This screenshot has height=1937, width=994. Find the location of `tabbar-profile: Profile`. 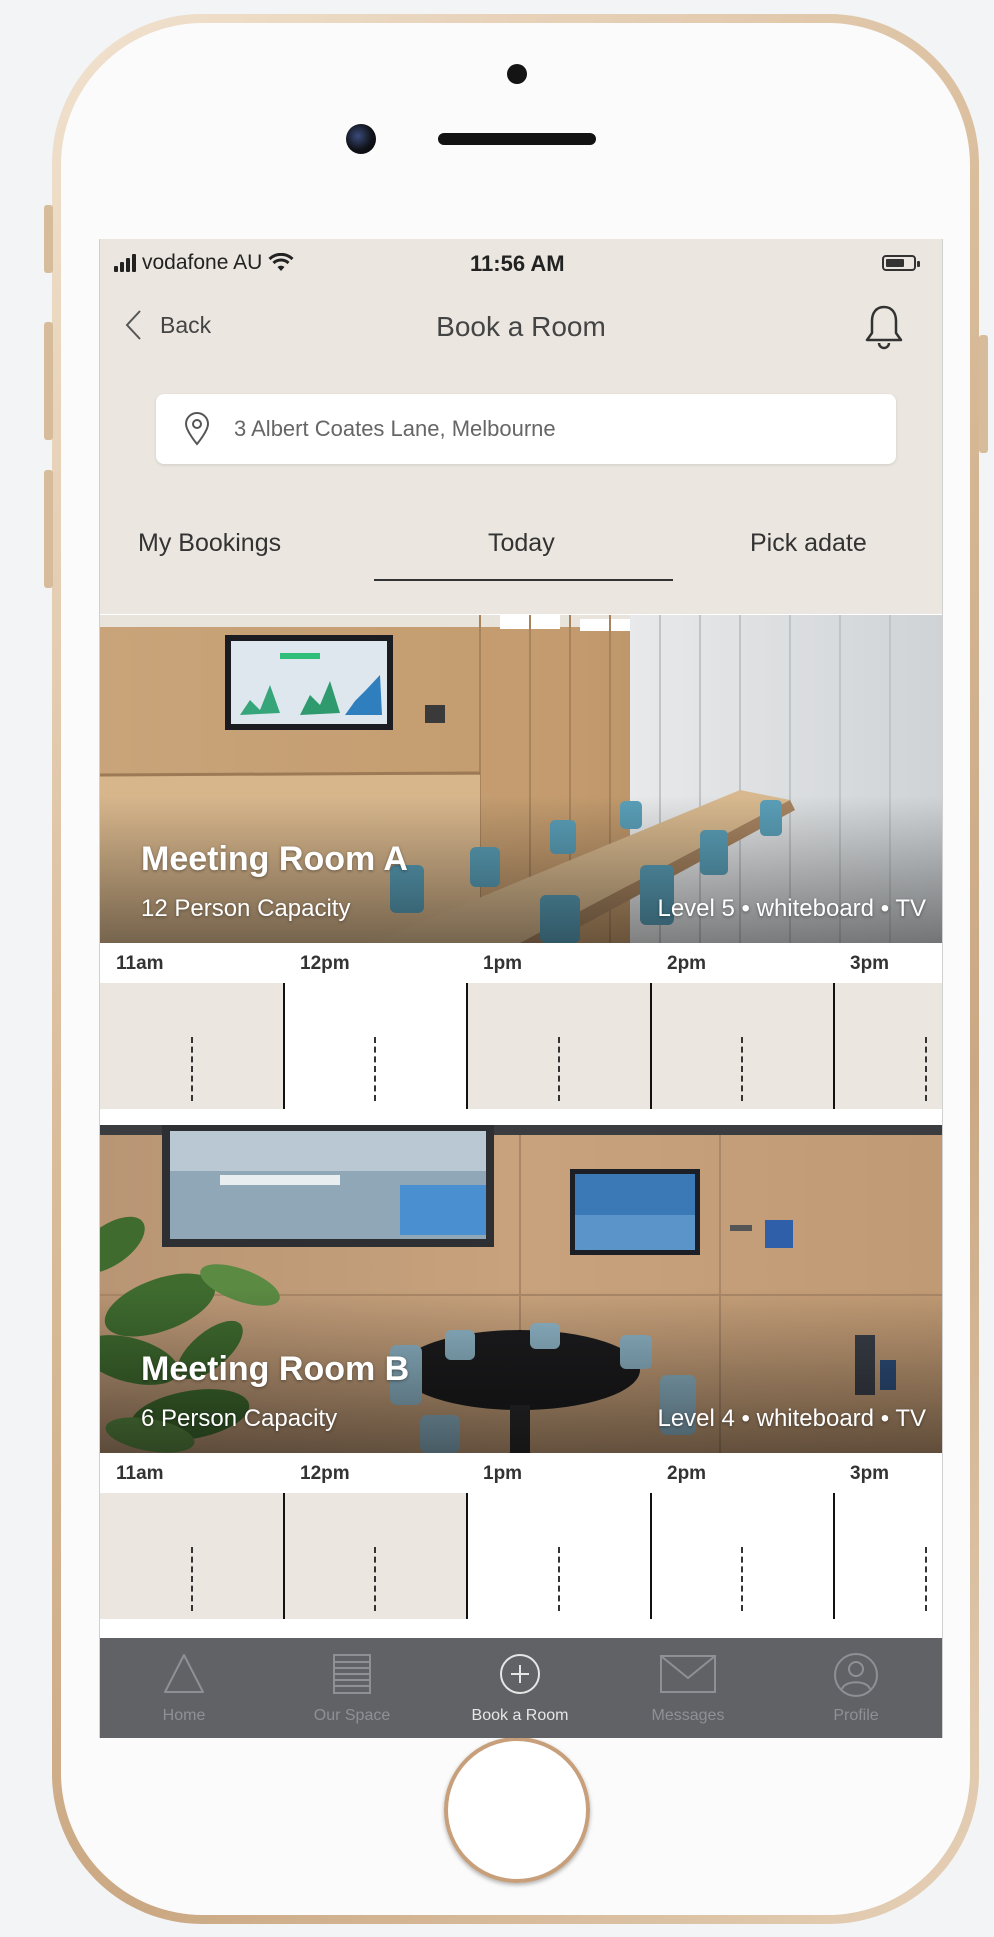

tabbar-profile: Profile is located at coordinates (856, 1688).